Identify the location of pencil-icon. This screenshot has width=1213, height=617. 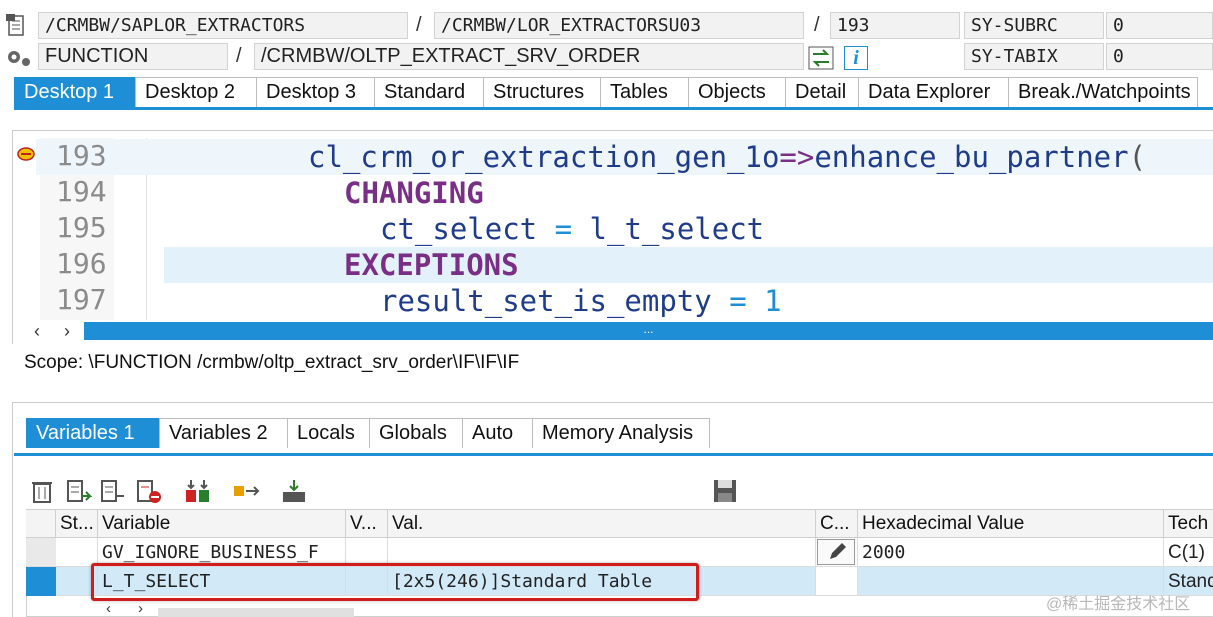
(836, 552).